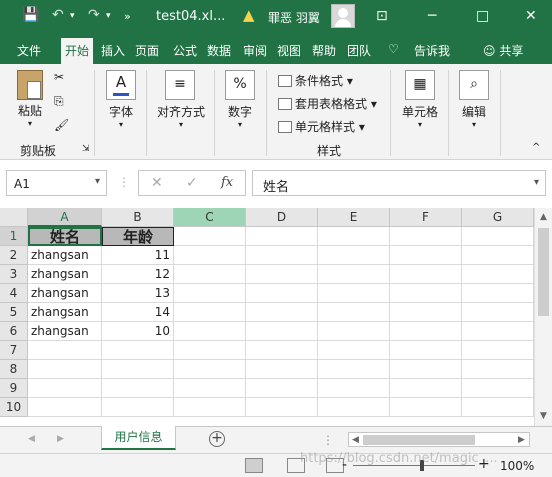 Image resolution: width=552 pixels, height=477 pixels. Describe the element at coordinates (56, 183) in the screenshot. I see `name-box: A1 ▾` at that location.